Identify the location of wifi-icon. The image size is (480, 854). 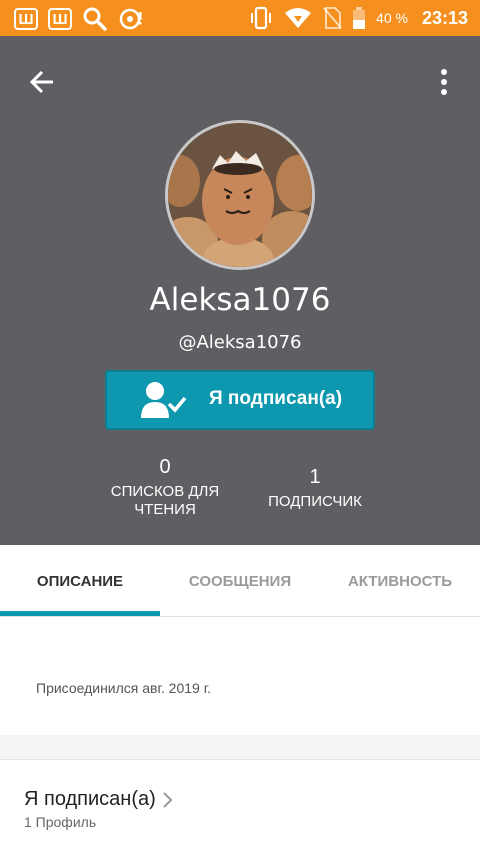
(298, 18).